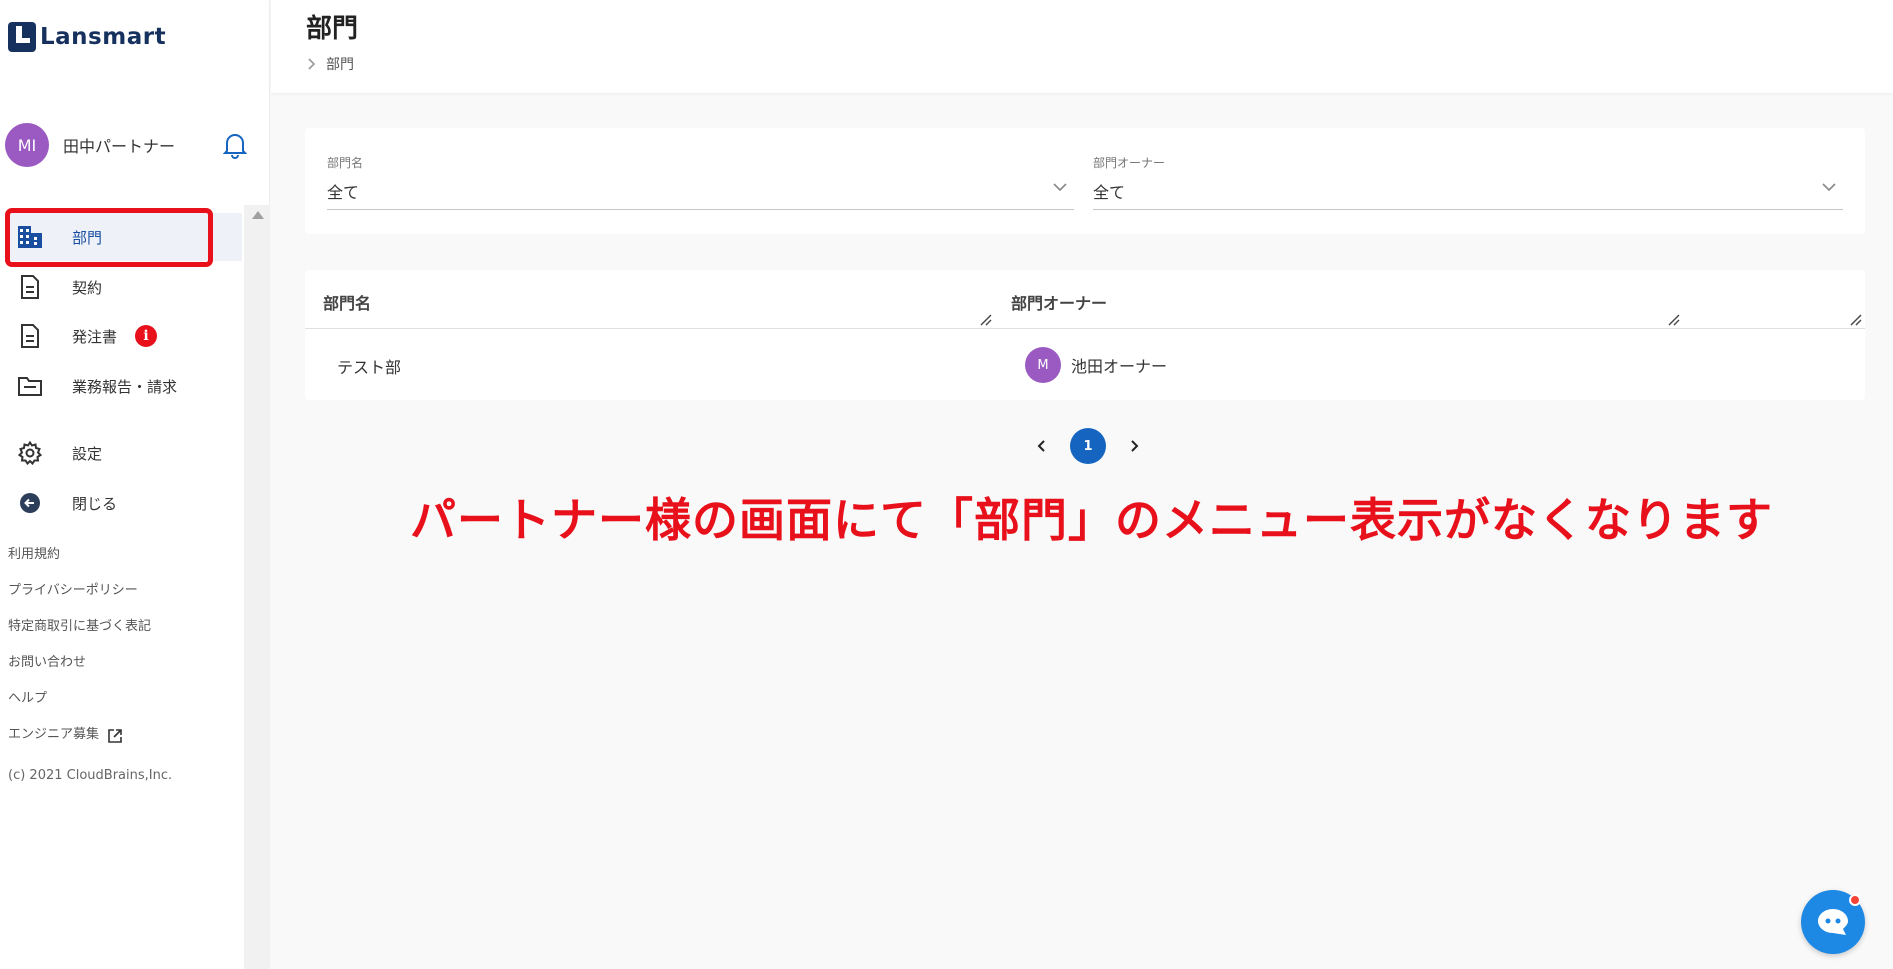 This screenshot has height=969, width=1893. I want to click on app-logo: Lansmart, so click(87, 37).